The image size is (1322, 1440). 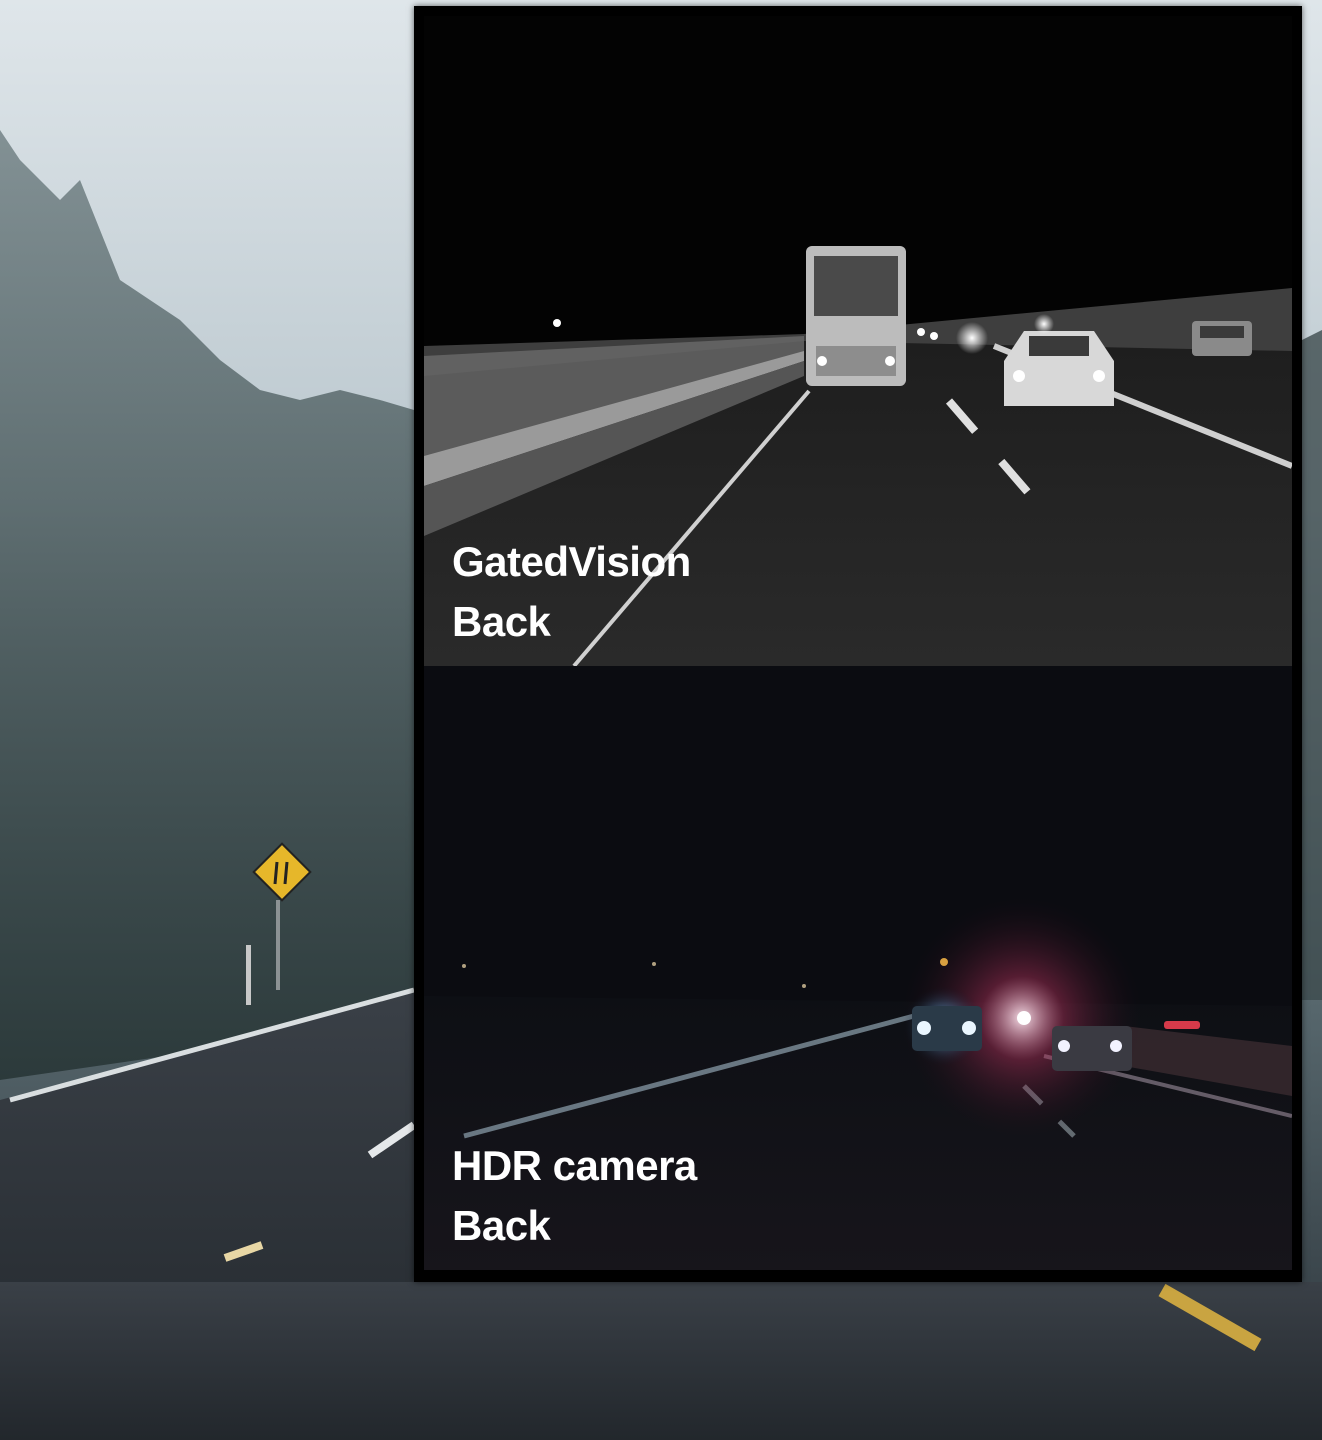 What do you see at coordinates (248, 975) in the screenshot?
I see `road-post` at bounding box center [248, 975].